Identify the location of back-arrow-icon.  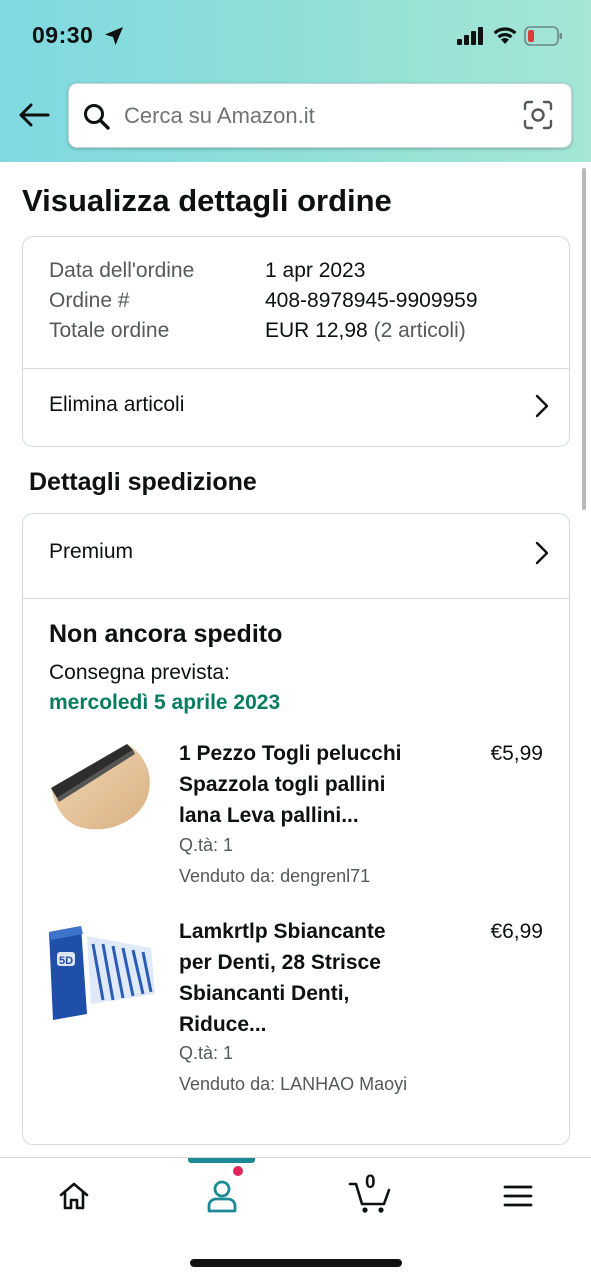
(34, 117).